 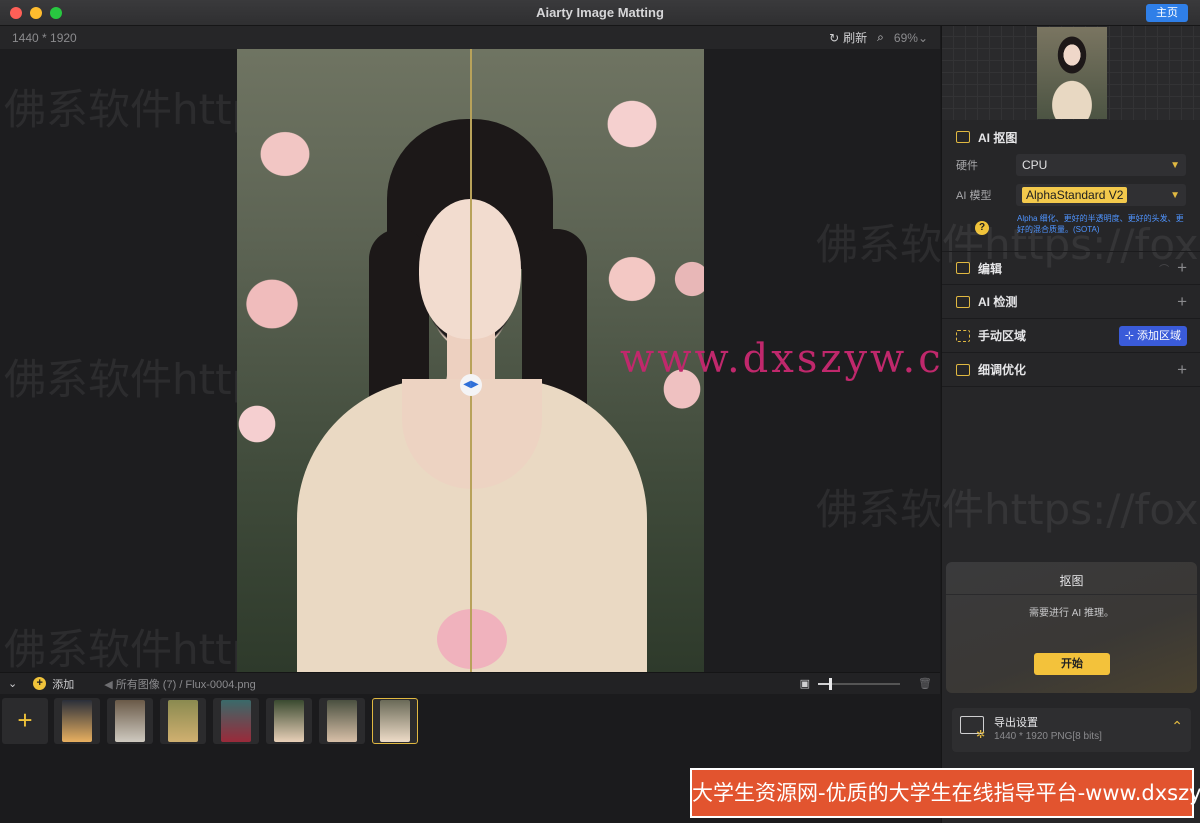 I want to click on hardware-value: CPU, so click(x=1035, y=165).